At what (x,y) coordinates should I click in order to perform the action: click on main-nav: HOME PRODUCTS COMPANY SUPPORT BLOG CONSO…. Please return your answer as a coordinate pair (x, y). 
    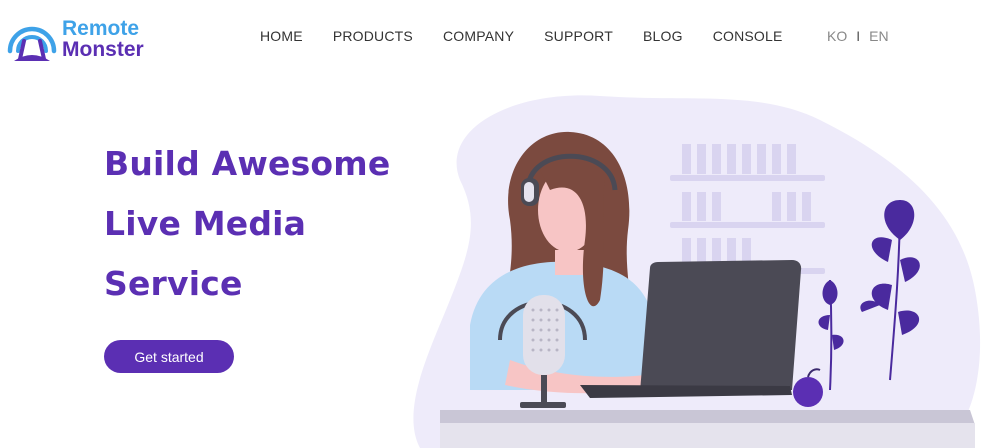
    Looking at the image, I should click on (536, 36).